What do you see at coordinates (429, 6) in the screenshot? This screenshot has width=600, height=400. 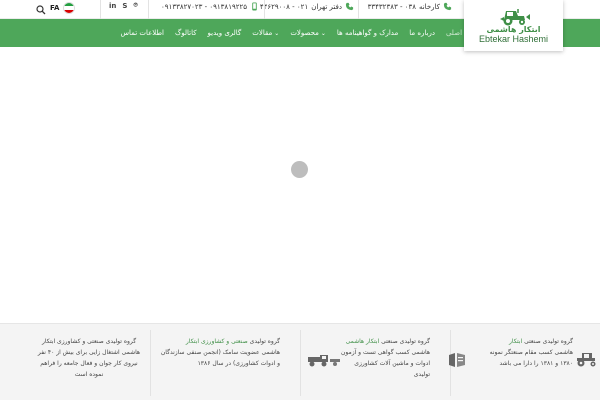 I see `factory-label: کارخانه` at bounding box center [429, 6].